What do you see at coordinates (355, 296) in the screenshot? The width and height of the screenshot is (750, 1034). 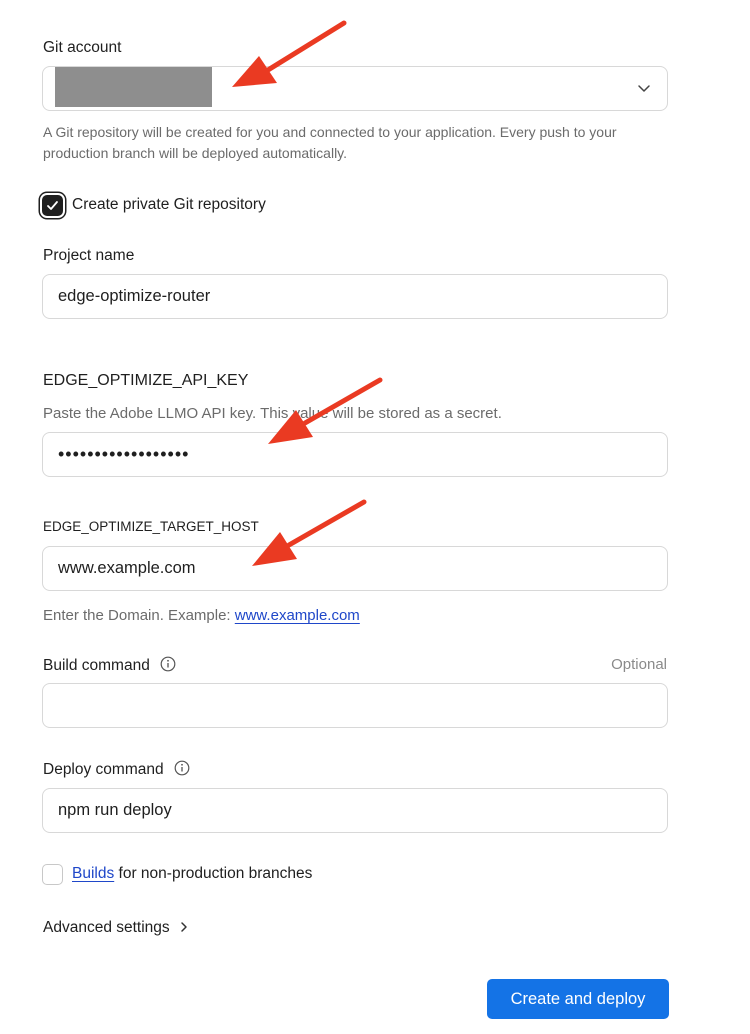 I see `project-name-input: edge-optimize-router` at bounding box center [355, 296].